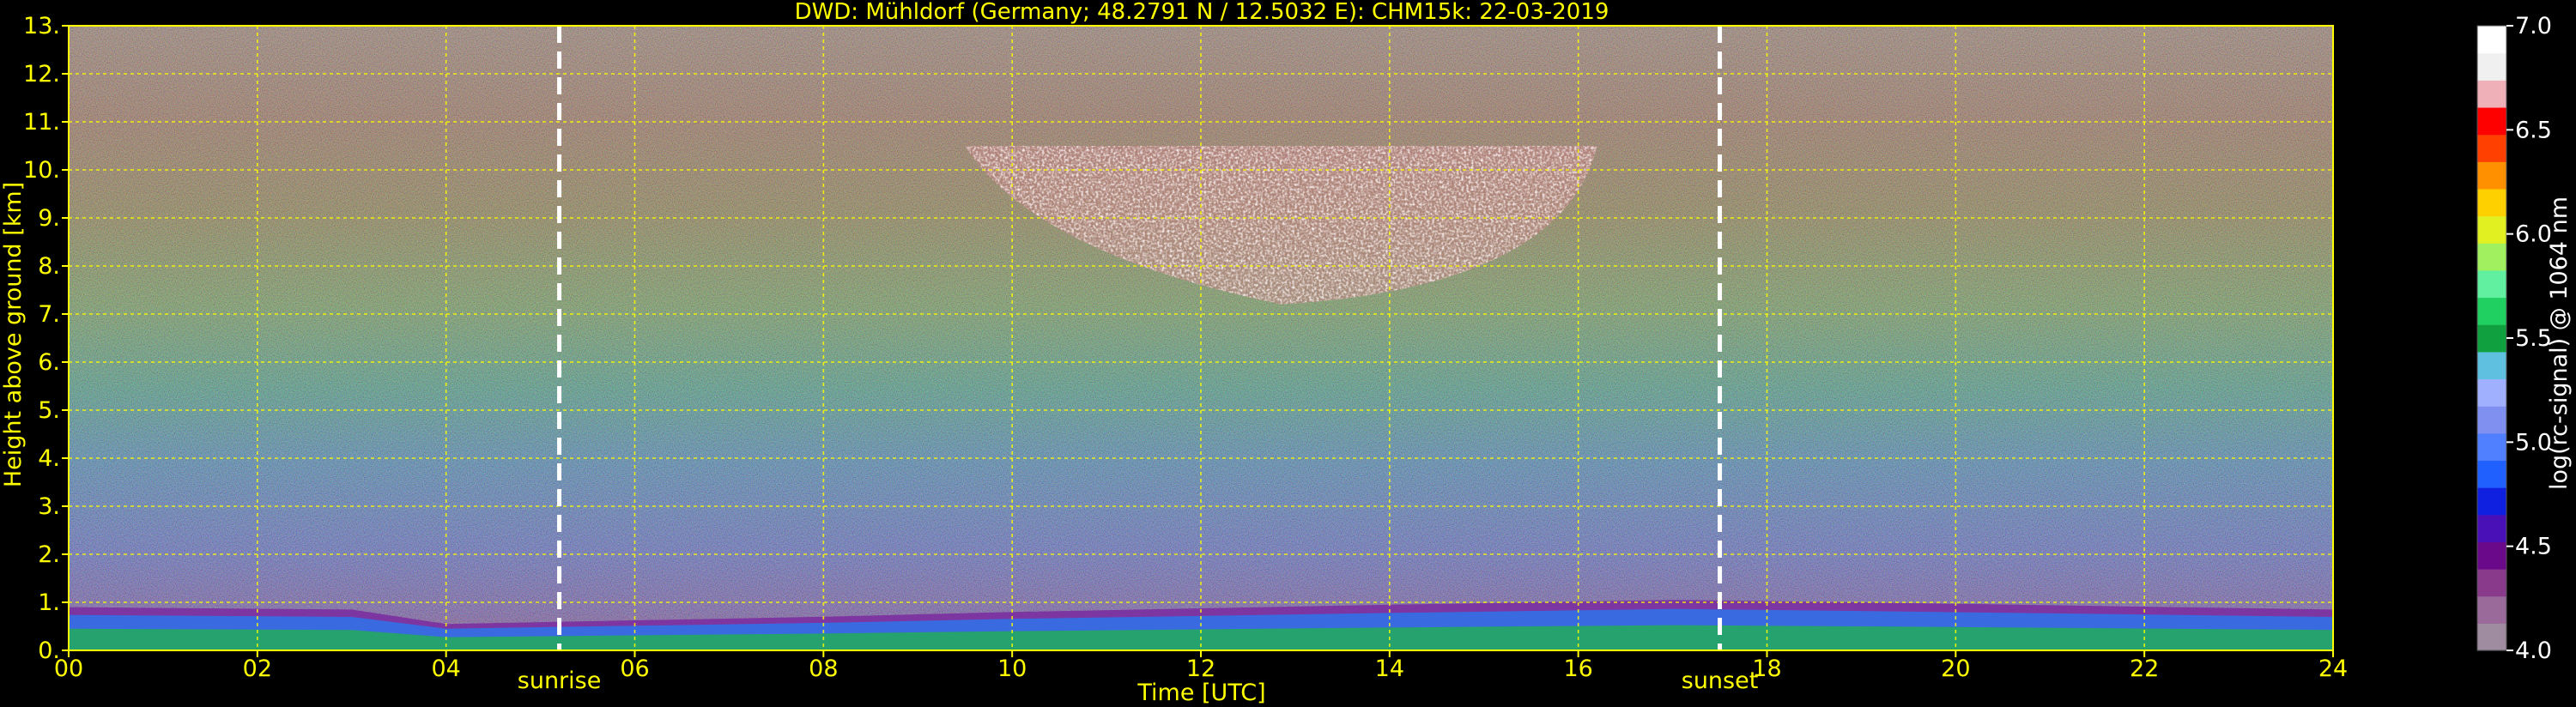 Image resolution: width=2576 pixels, height=707 pixels. What do you see at coordinates (49, 218) in the screenshot?
I see `y-tick-label: 9.` at bounding box center [49, 218].